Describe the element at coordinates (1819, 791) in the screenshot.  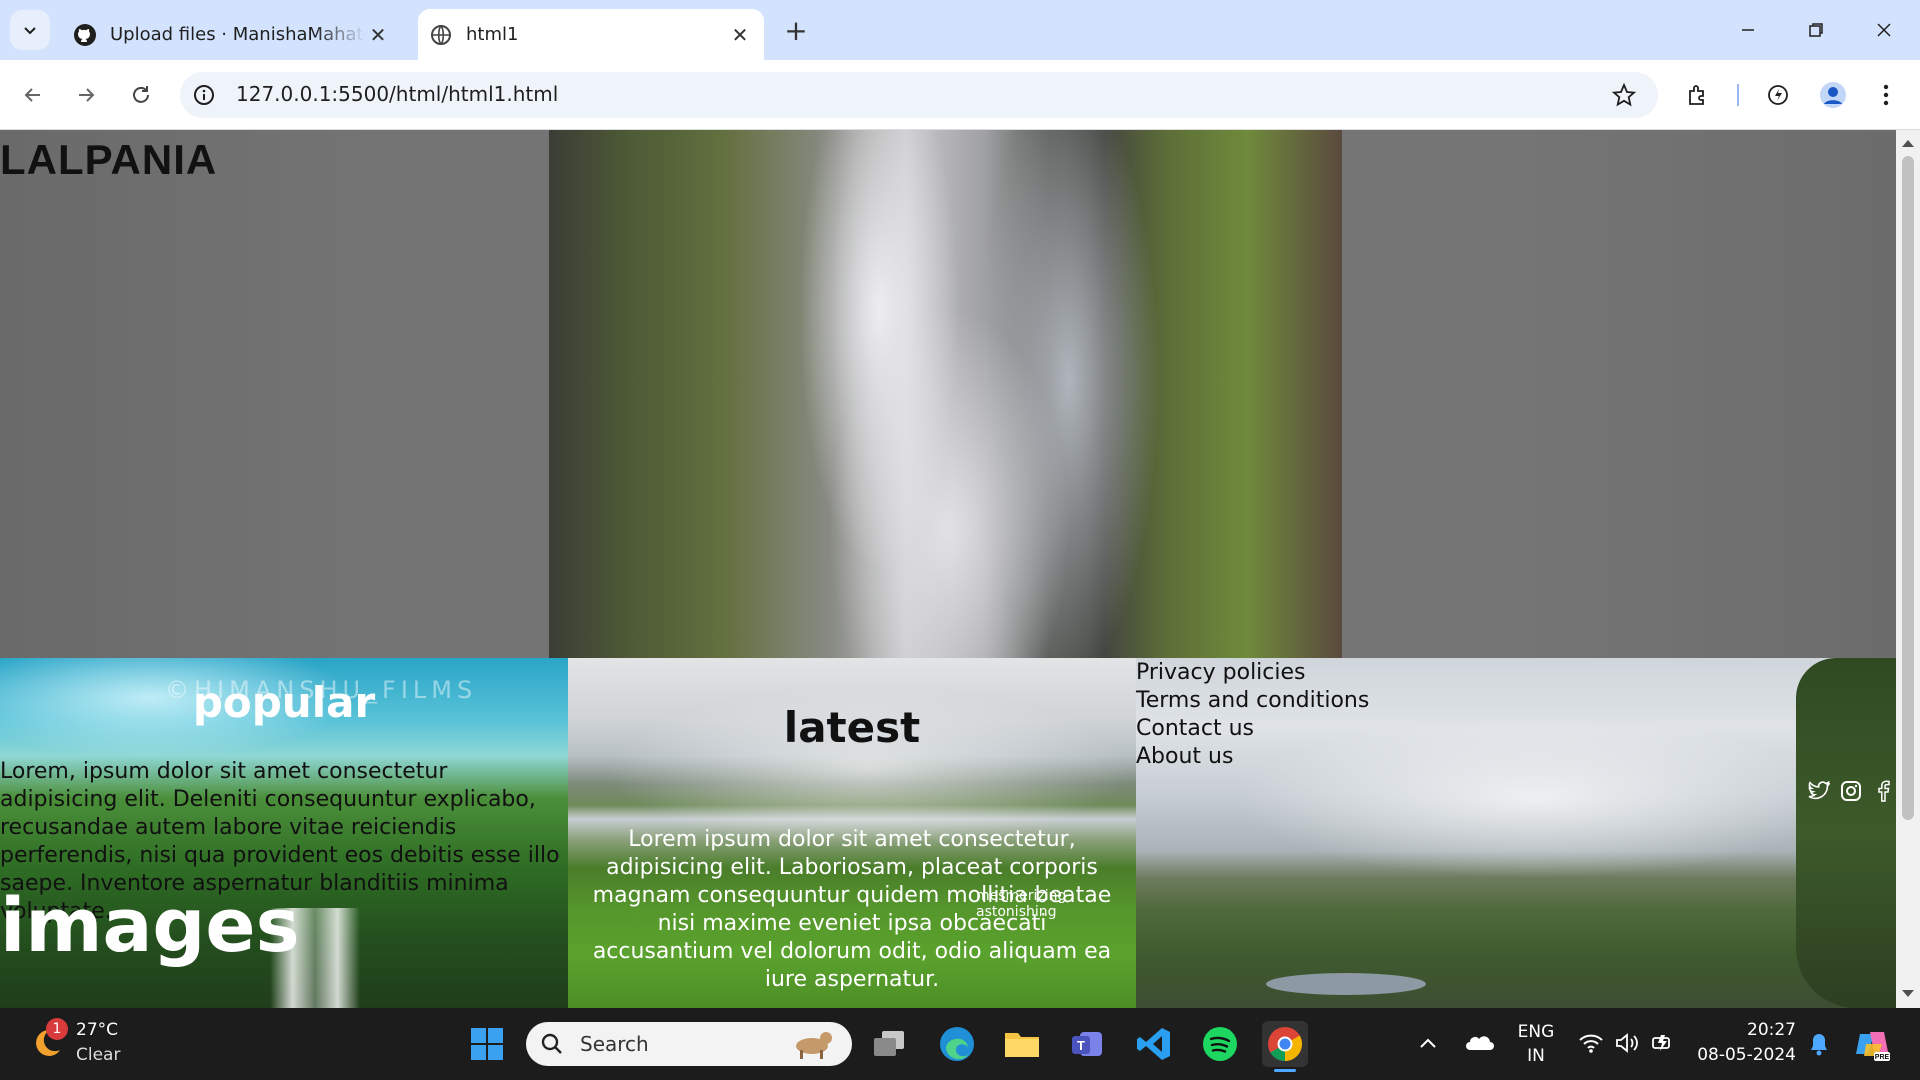
I see `twitter-icon` at that location.